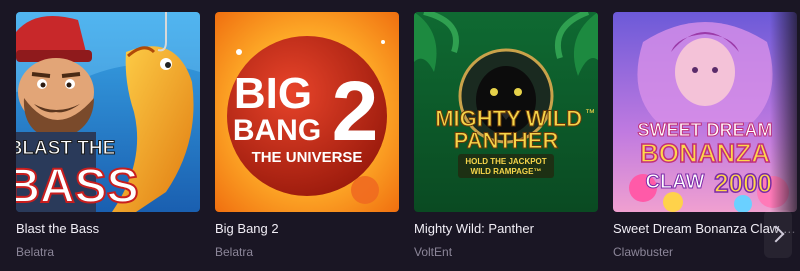 This screenshot has height=271, width=800. What do you see at coordinates (743, 183) in the screenshot?
I see `art-text-2000: 2000` at bounding box center [743, 183].